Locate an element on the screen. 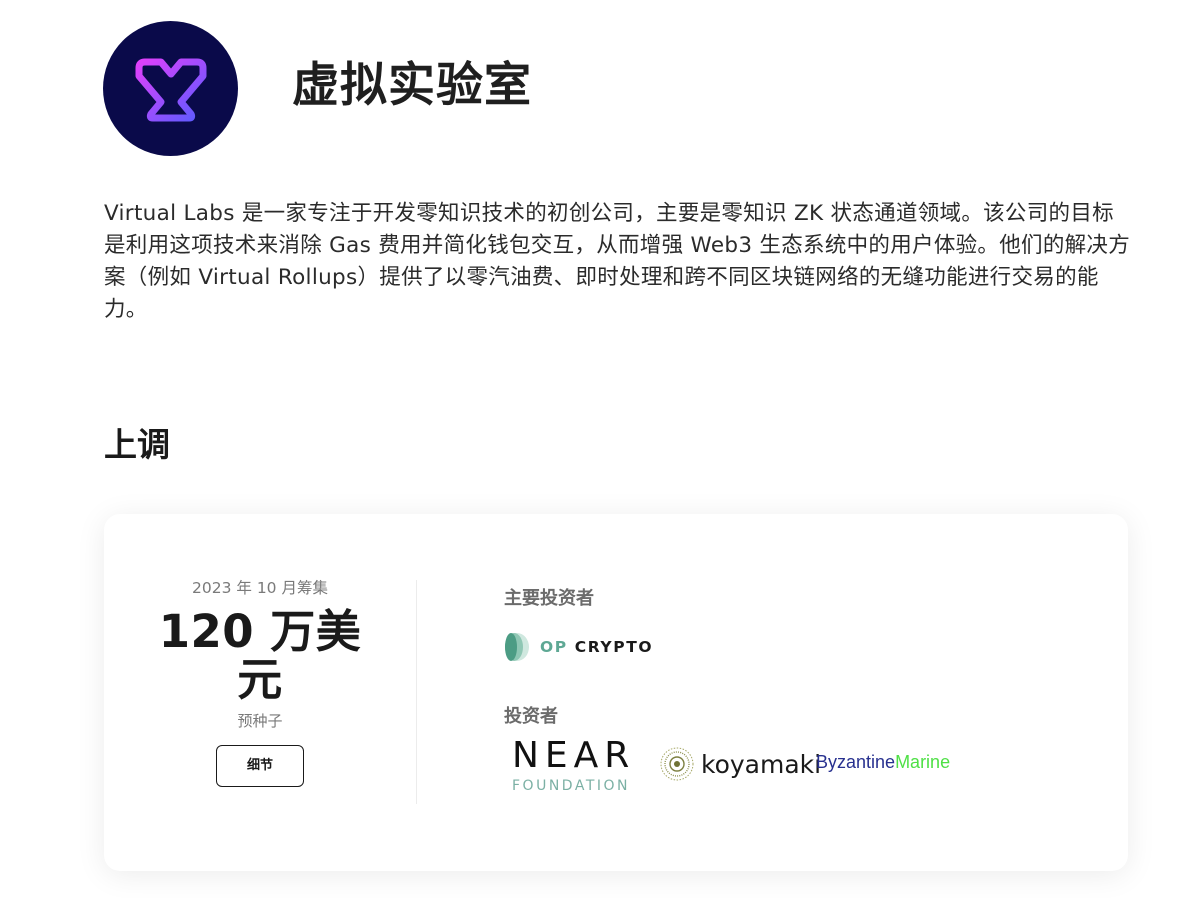 This screenshot has width=1191, height=898. koyamaki-emblem-icon is located at coordinates (677, 764).